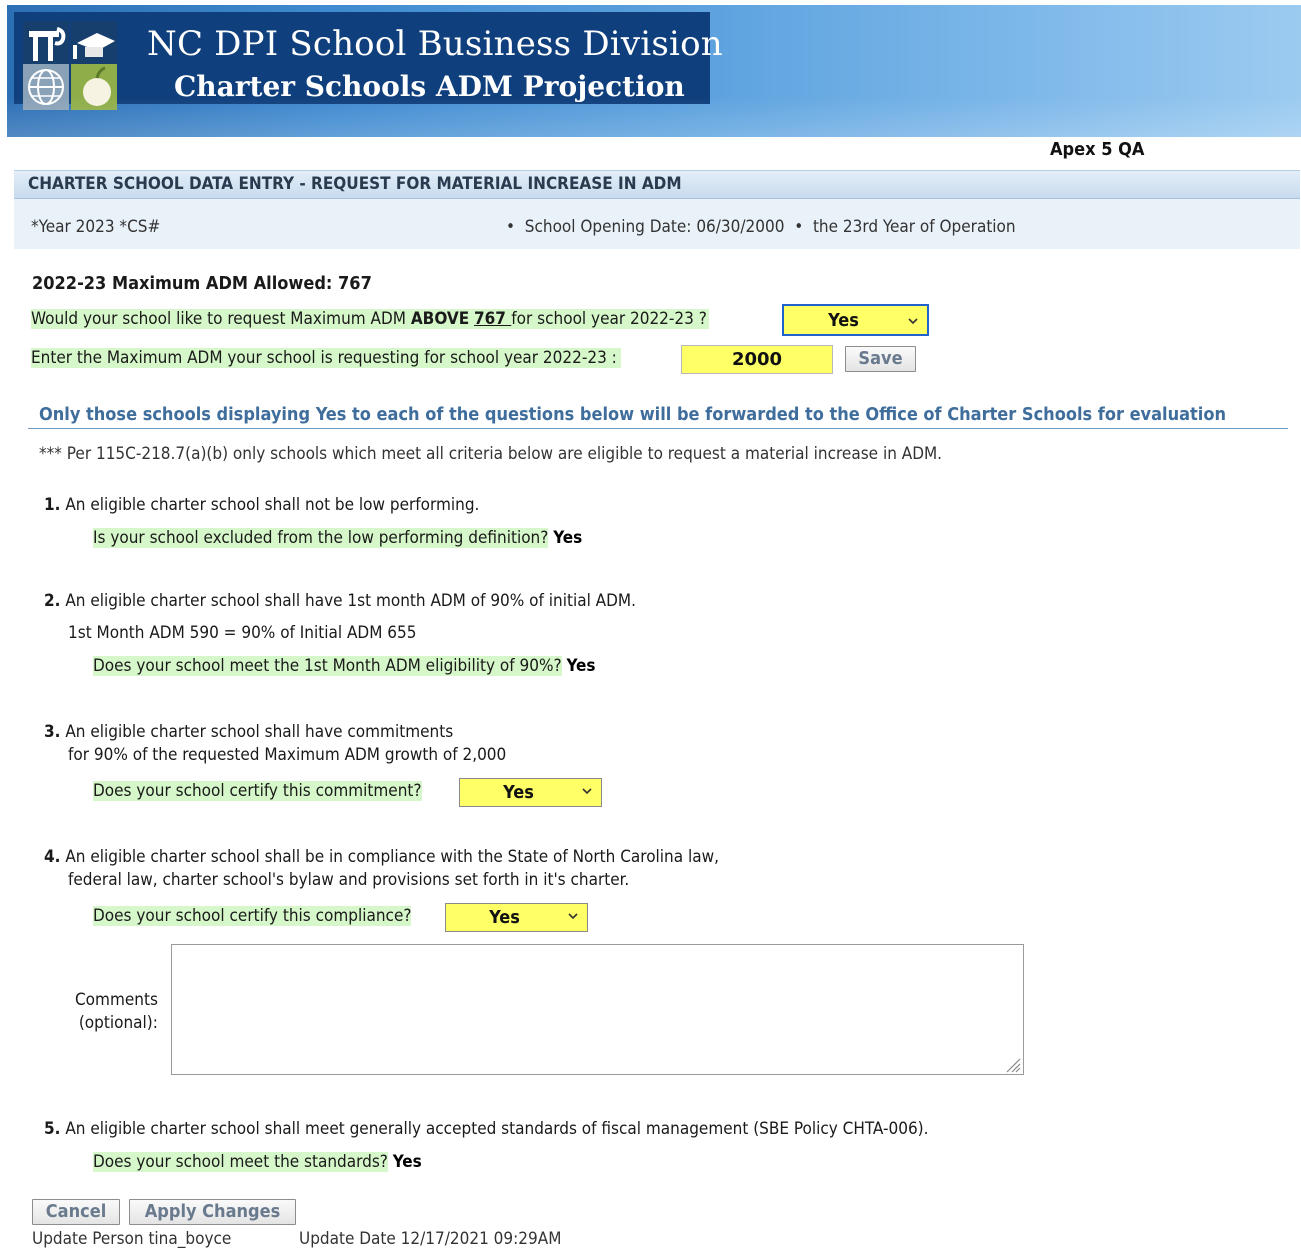 This screenshot has height=1252, width=1301. Describe the element at coordinates (429, 86) in the screenshot. I see `banner-subtitle: Charter Schools ADM Projection` at that location.